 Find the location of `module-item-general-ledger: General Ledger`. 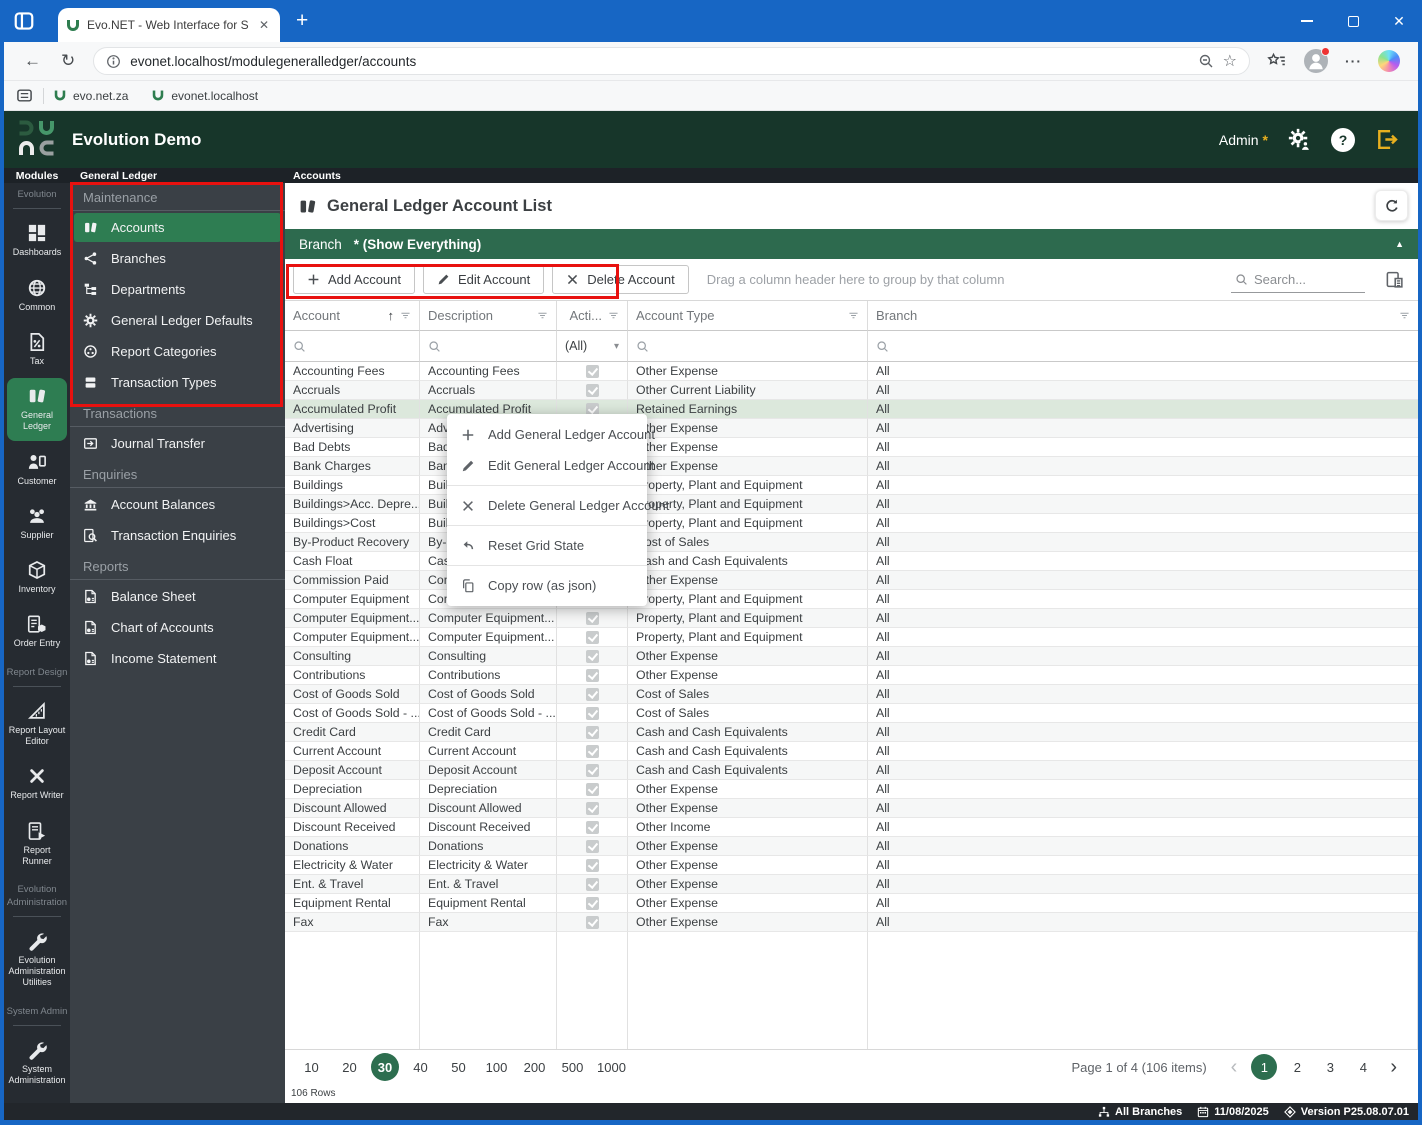

module-item-general-ledger: General Ledger is located at coordinates (37, 409).